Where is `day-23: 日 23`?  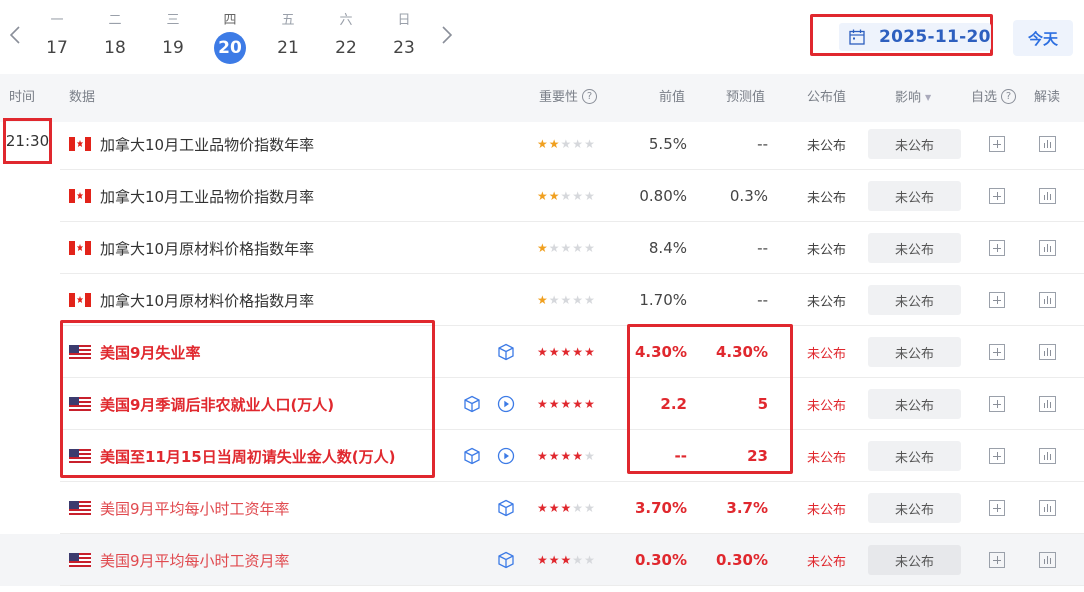 day-23: 日 23 is located at coordinates (404, 38).